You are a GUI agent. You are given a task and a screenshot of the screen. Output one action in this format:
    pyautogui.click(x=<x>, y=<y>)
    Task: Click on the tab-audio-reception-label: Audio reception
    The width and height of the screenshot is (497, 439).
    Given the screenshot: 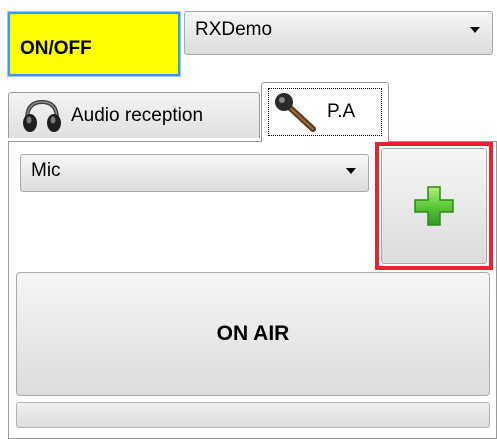 What is the action you would take?
    pyautogui.click(x=137, y=115)
    